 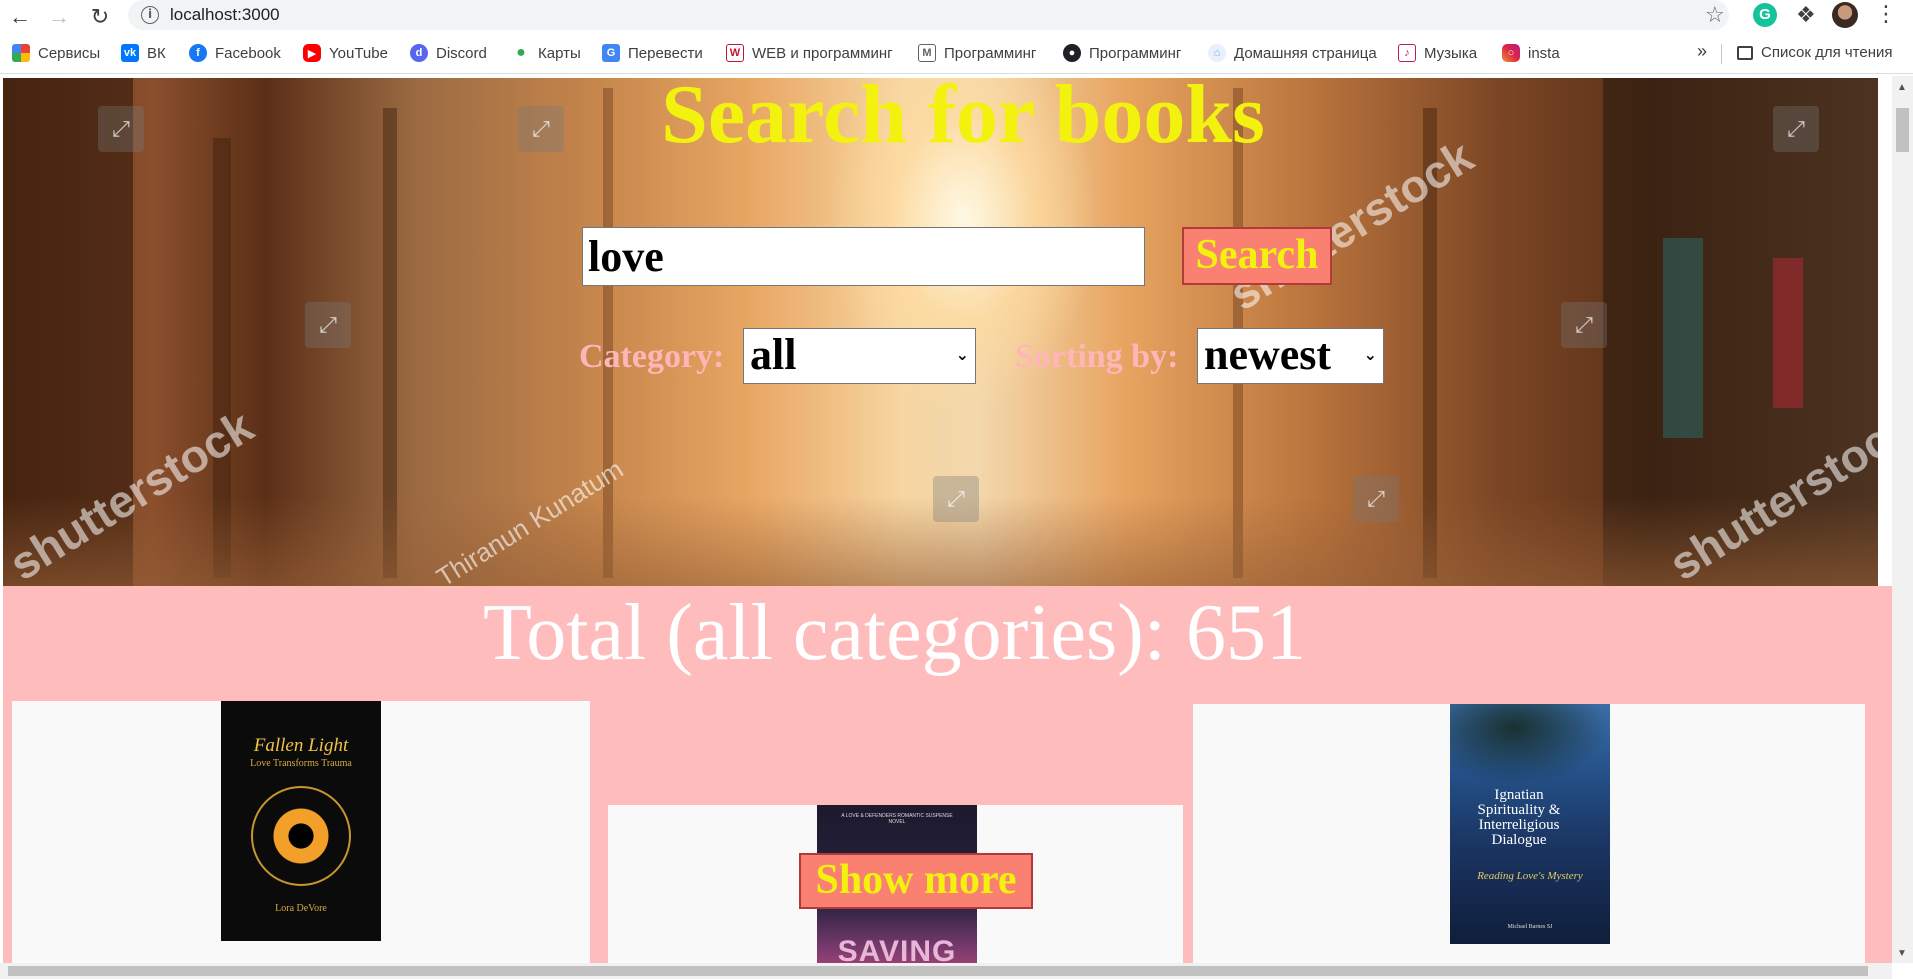 I want to click on grammarly-extension-icon: G, so click(x=1765, y=15).